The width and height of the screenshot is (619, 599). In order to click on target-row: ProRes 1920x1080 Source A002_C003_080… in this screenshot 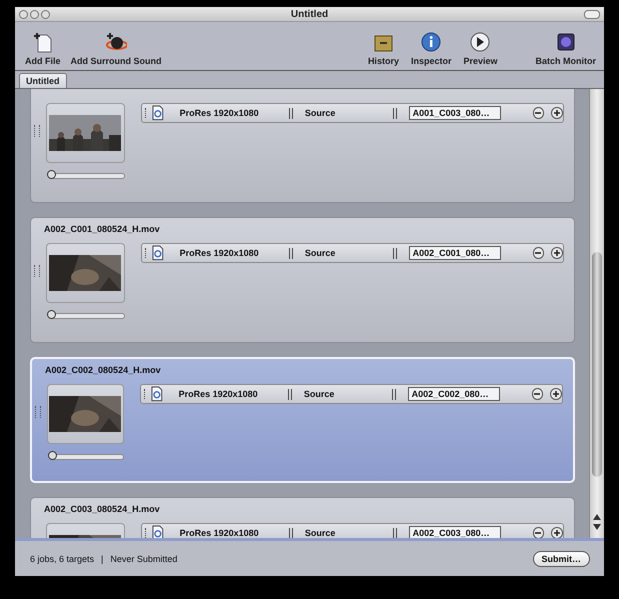, I will do `click(352, 530)`.